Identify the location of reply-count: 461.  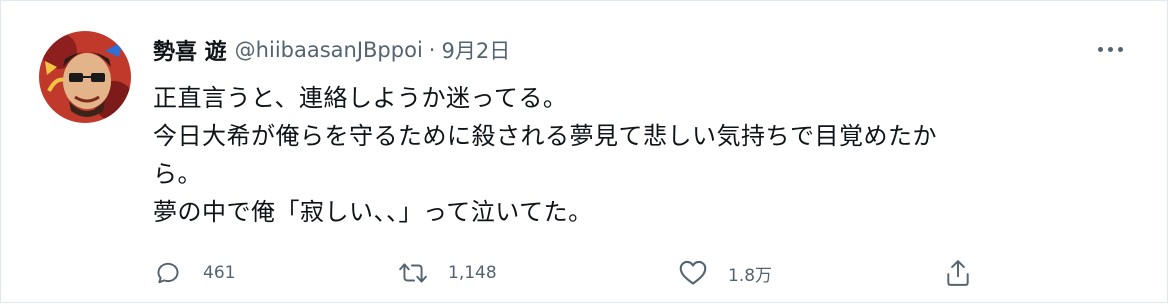
(219, 273).